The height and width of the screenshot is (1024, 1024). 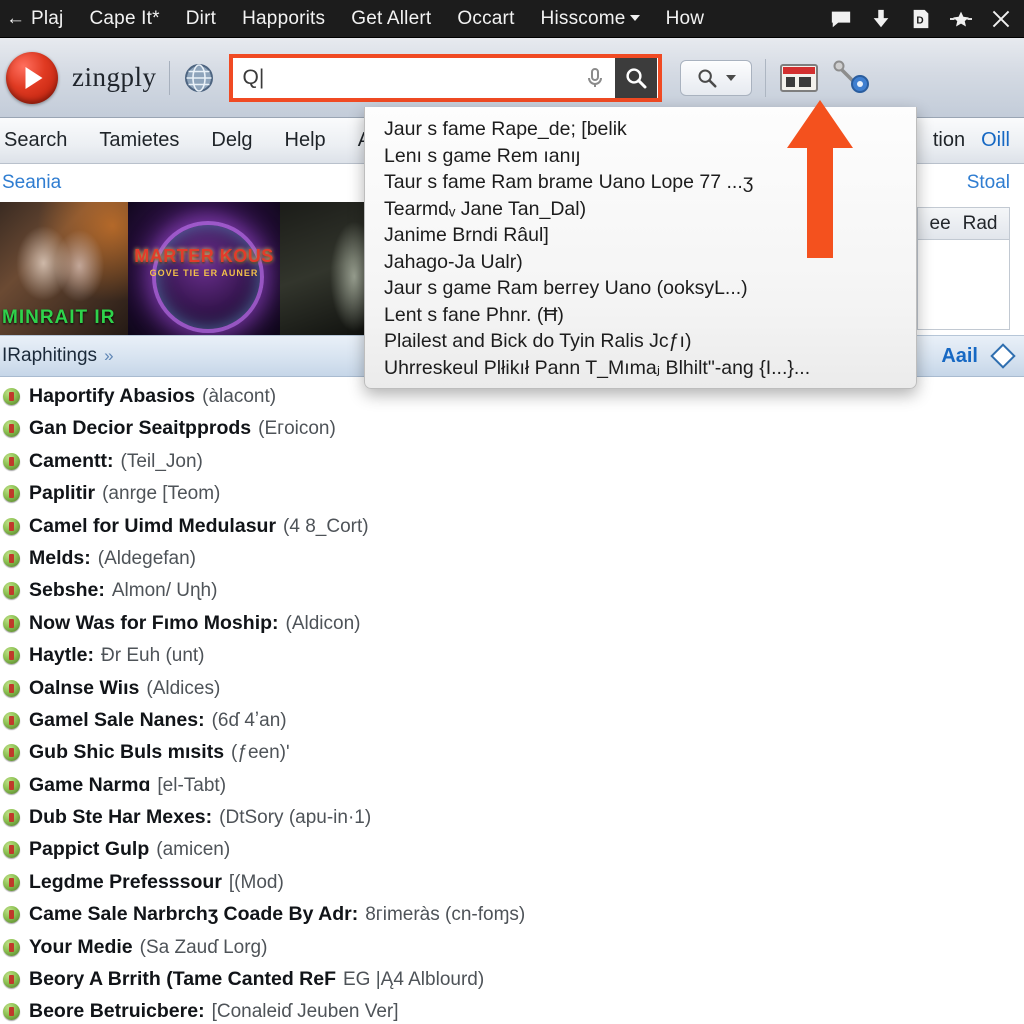 What do you see at coordinates (14, 18) in the screenshot?
I see `back-arrow-icon: ←` at bounding box center [14, 18].